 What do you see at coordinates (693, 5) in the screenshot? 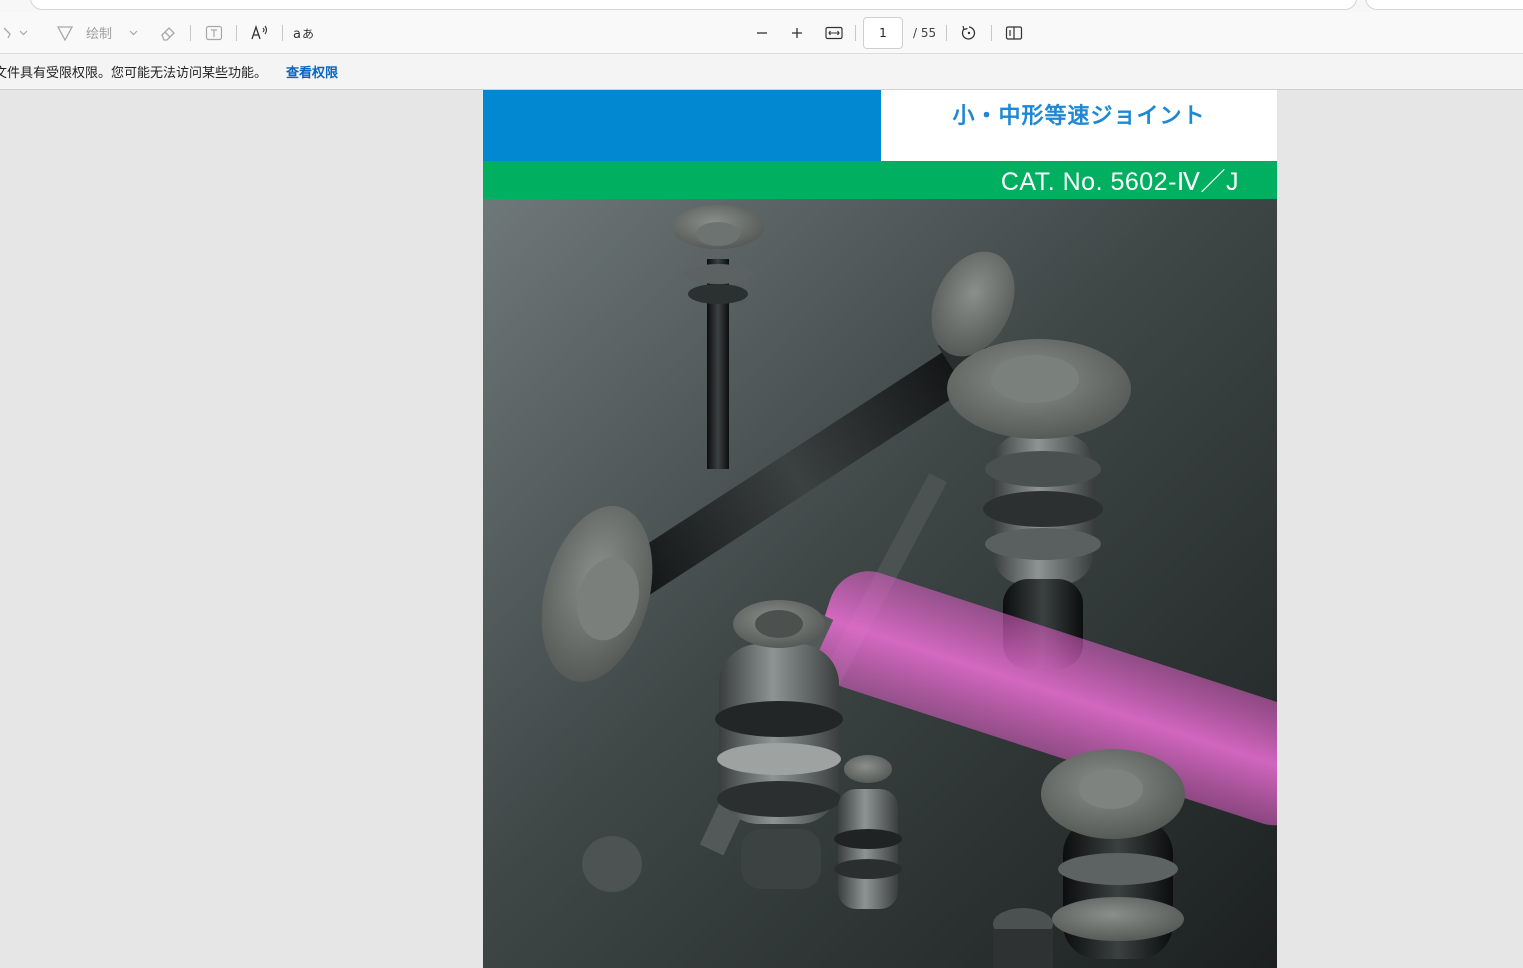
I see `address-bar` at bounding box center [693, 5].